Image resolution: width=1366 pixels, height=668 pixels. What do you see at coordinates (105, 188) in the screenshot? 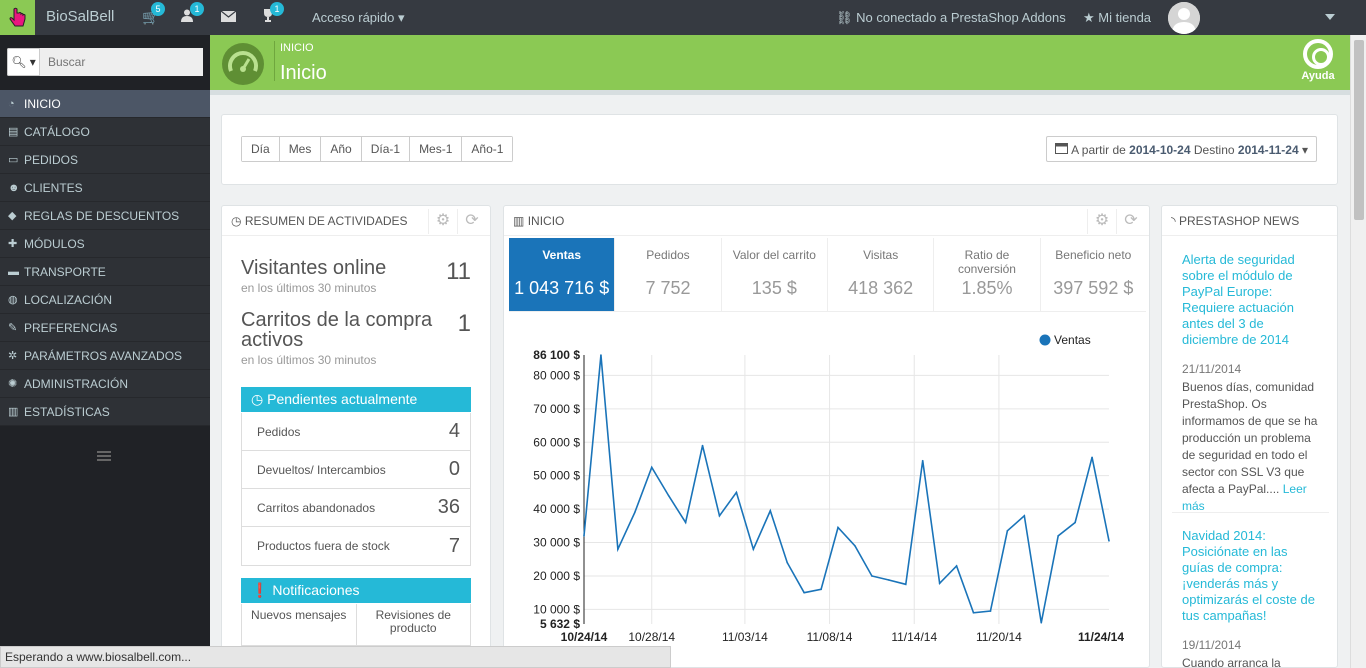
I see `sidebar-item-3: ☻ CLIENTES` at bounding box center [105, 188].